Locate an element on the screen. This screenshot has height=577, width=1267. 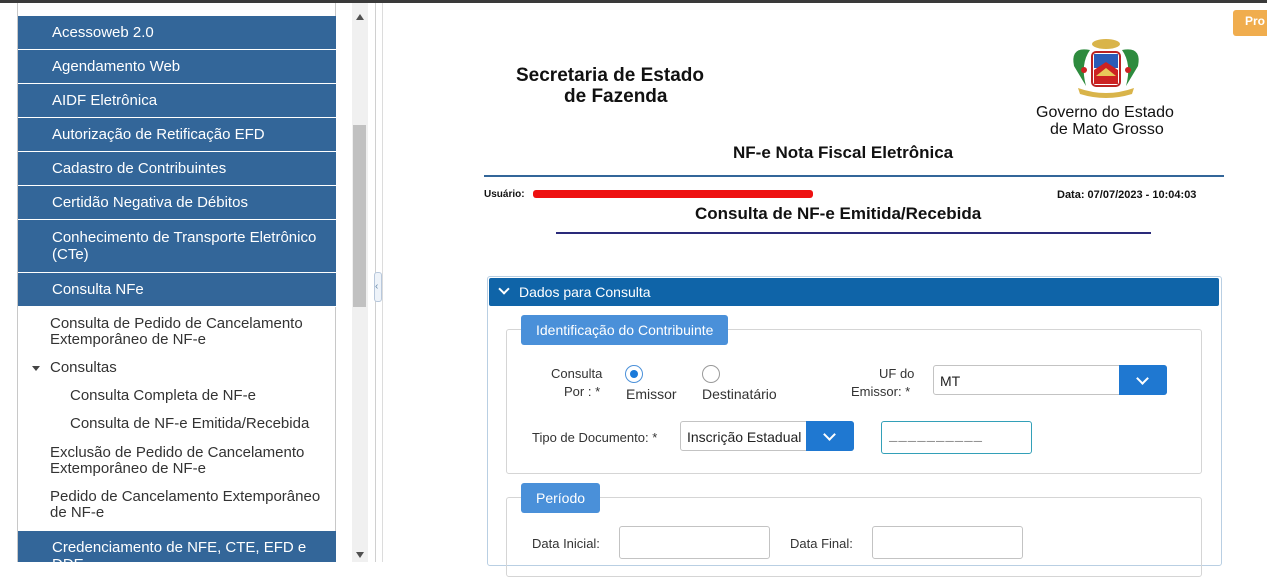
identificacao-fieldset is located at coordinates (854, 401).